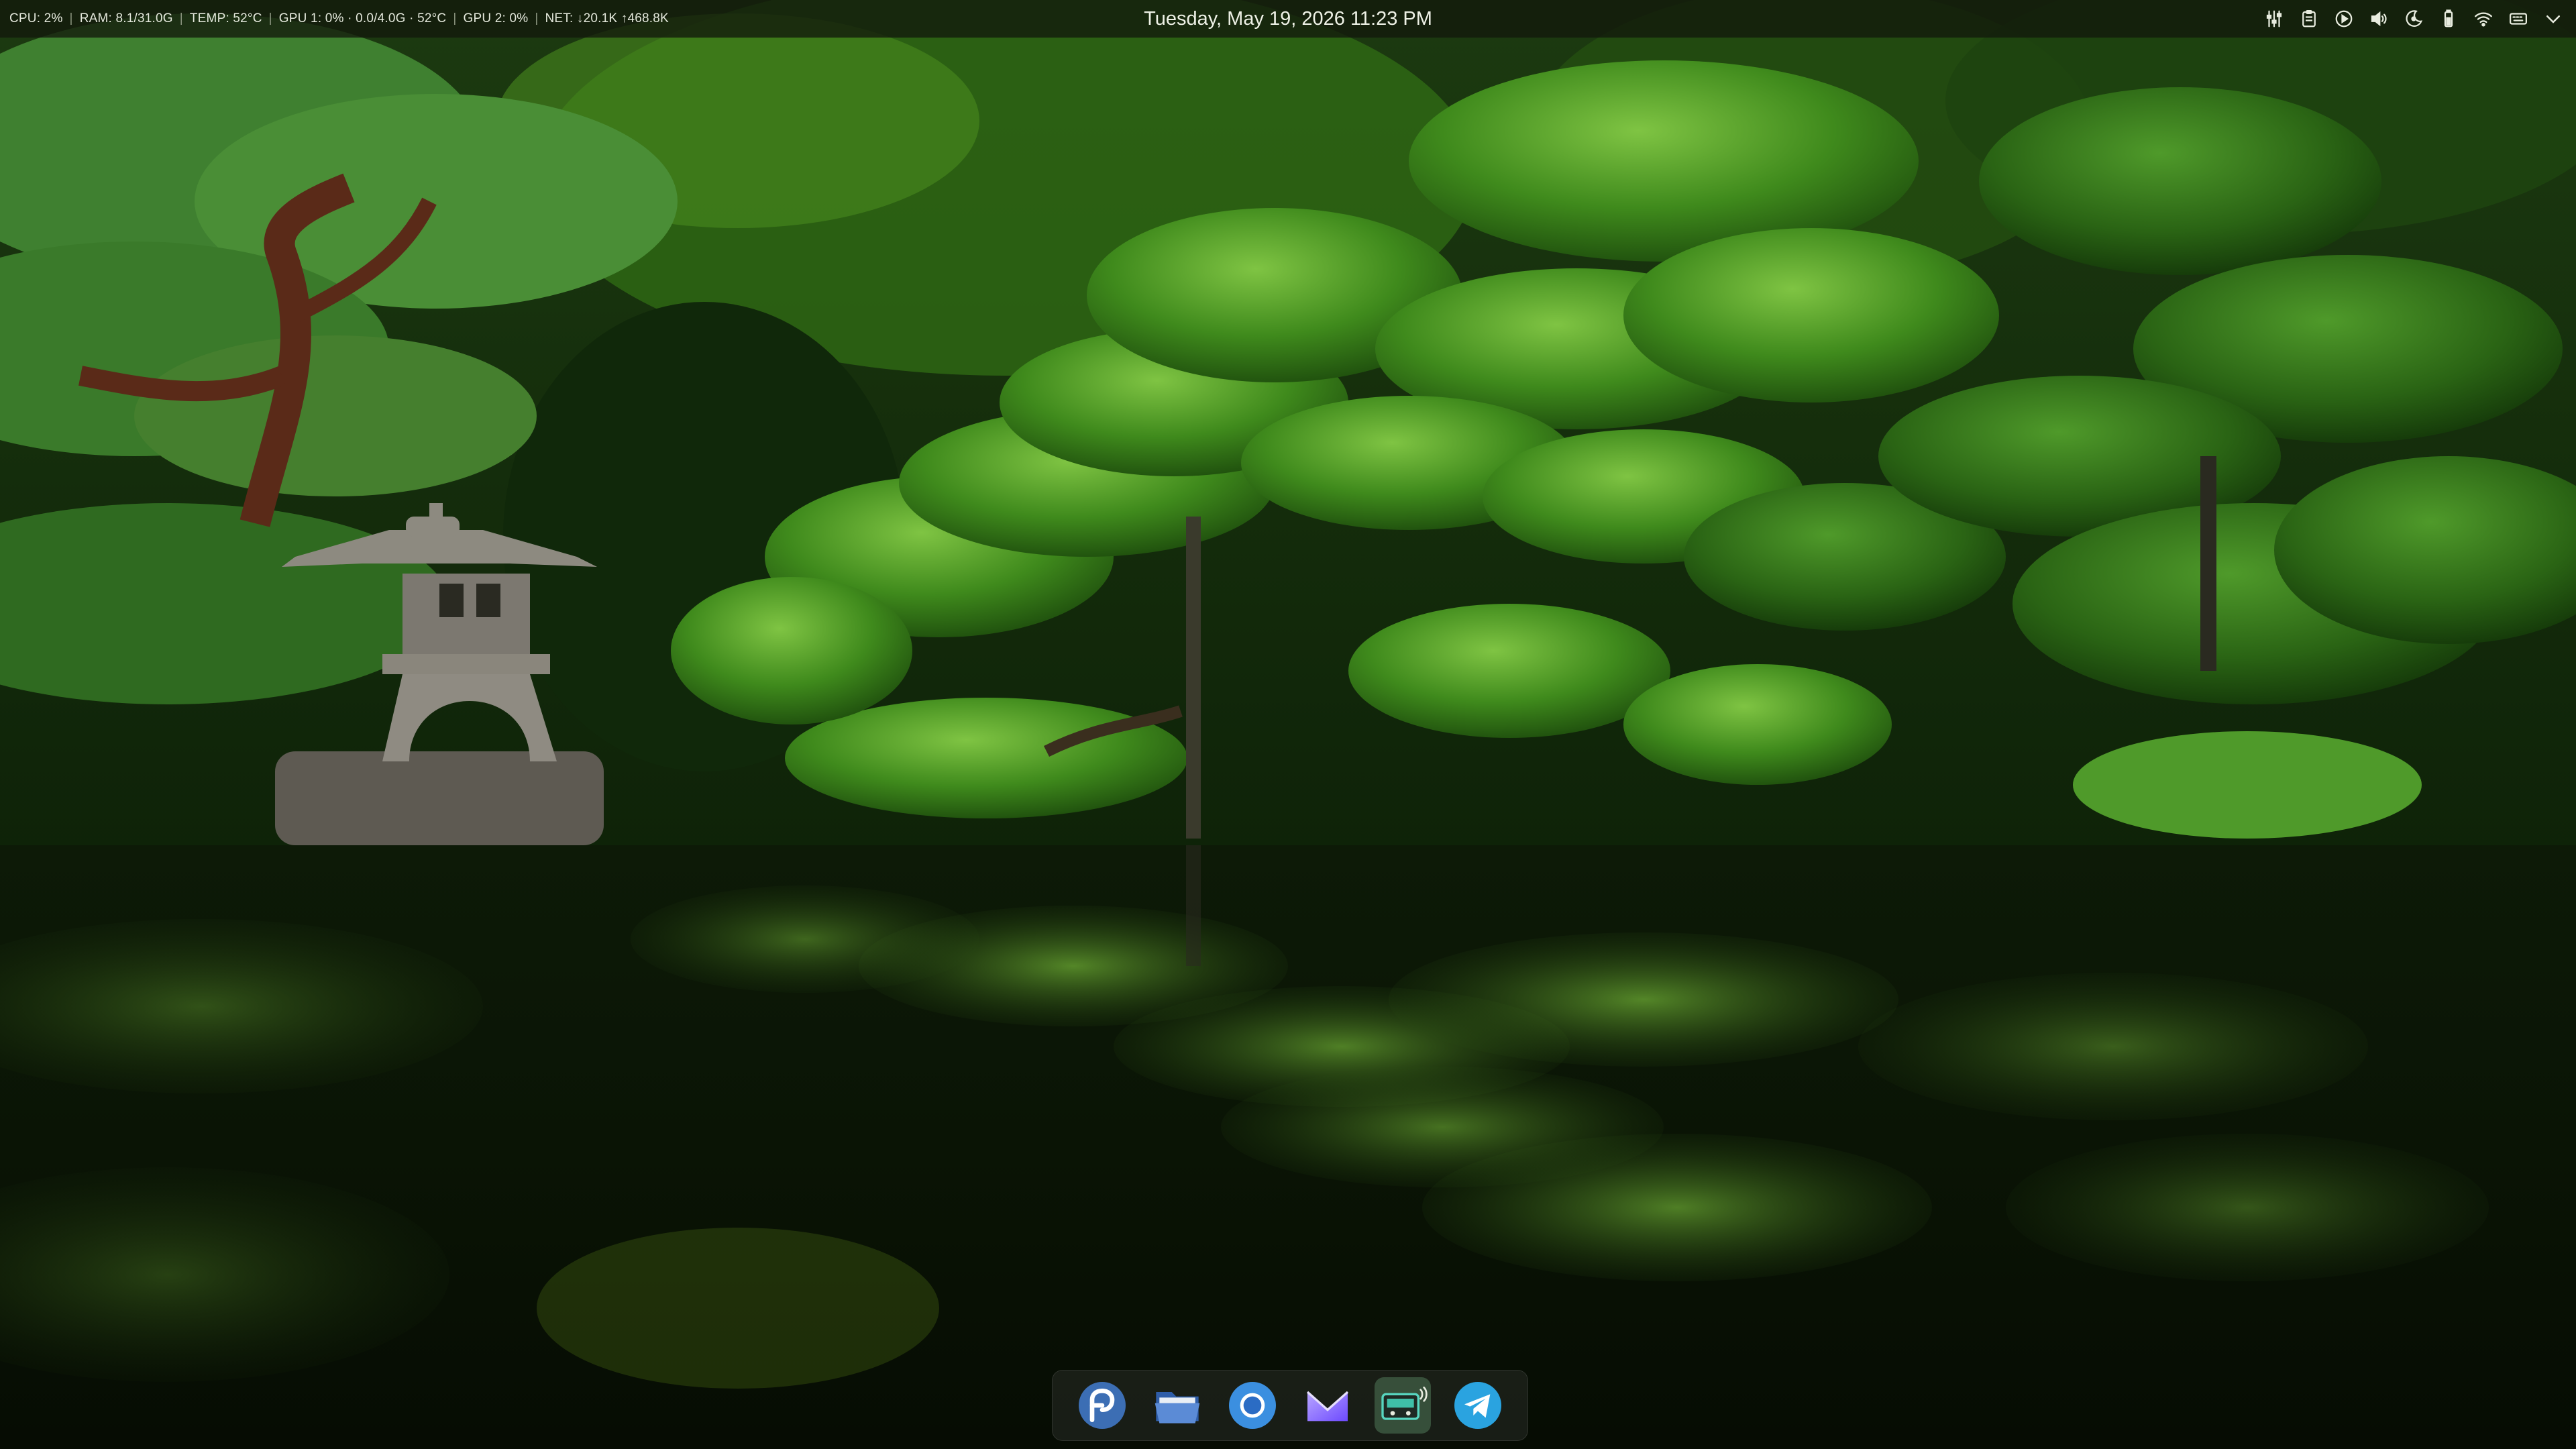 The width and height of the screenshot is (2576, 1449). I want to click on file-manager-icon, so click(1177, 1408).